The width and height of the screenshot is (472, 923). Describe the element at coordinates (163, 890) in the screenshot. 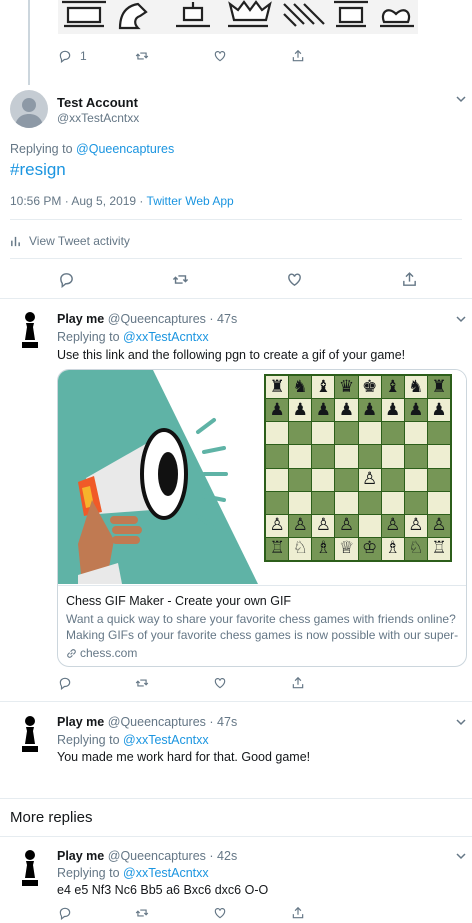

I see `tweet-text: e4 e5 Nf3 Nc6 Bb5 a6 Bxc6 dxc6 O-O` at that location.